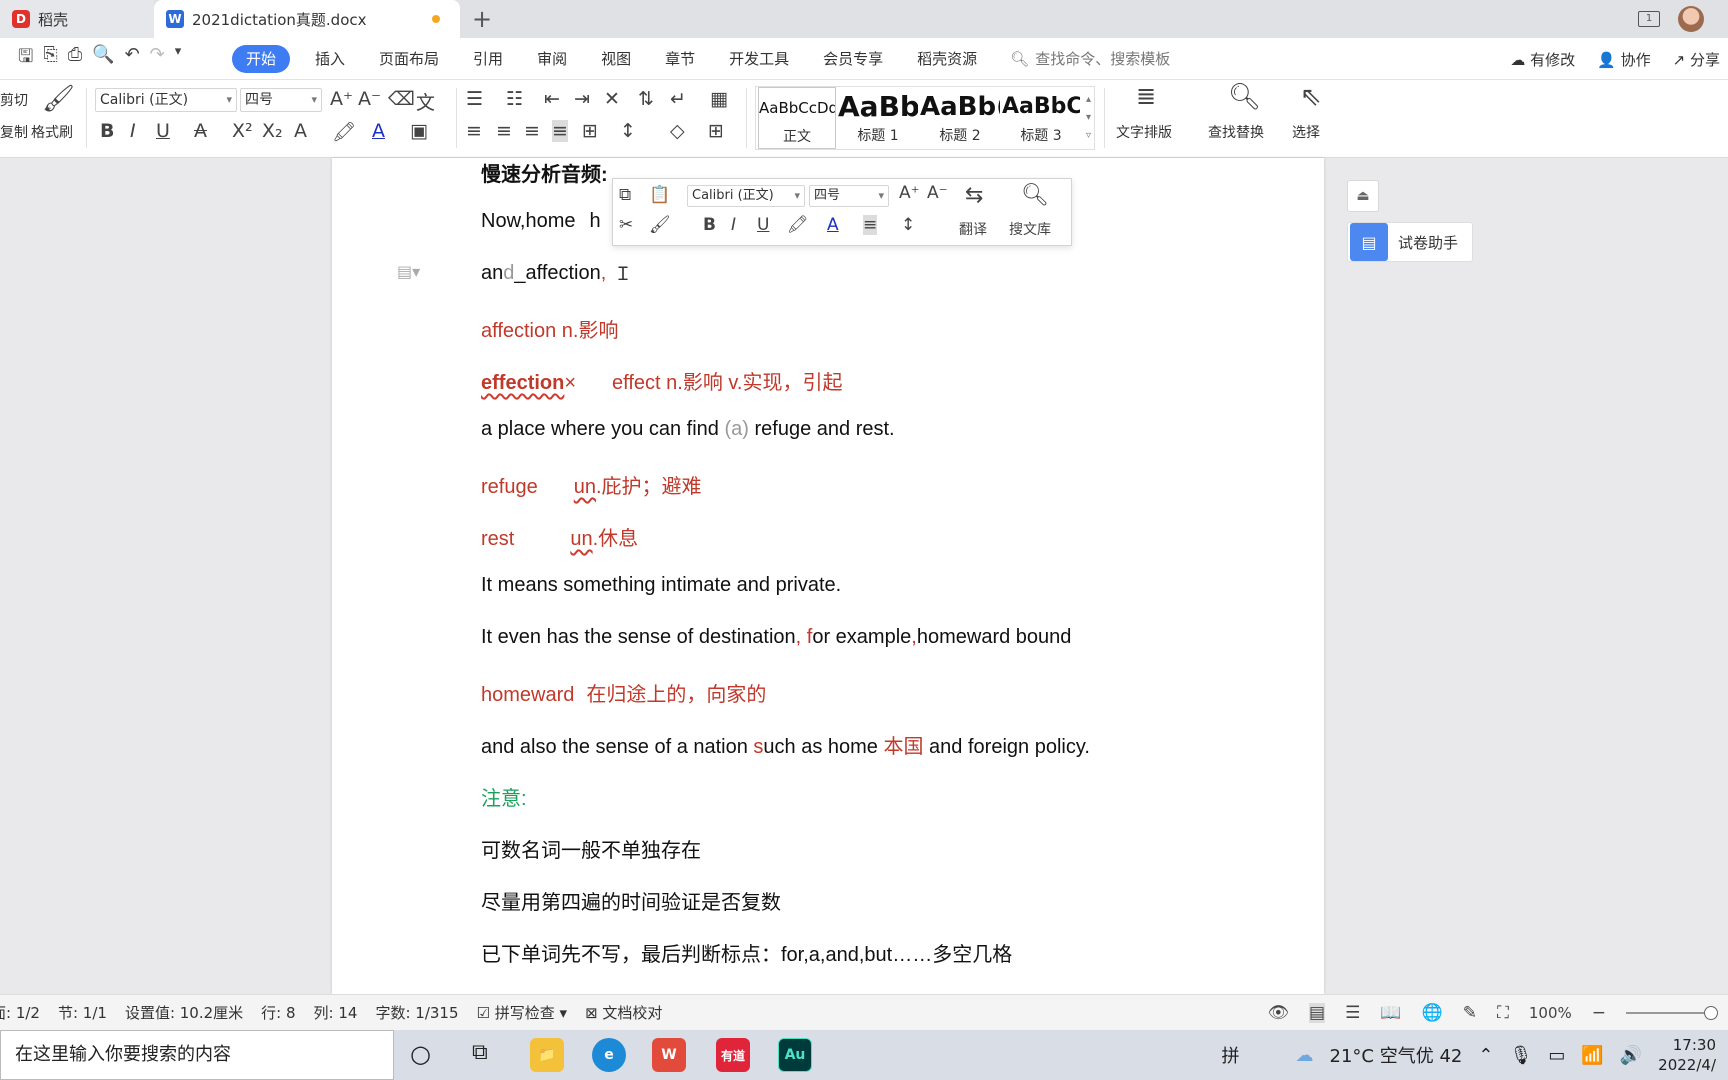 Image resolution: width=1728 pixels, height=1080 pixels. Describe the element at coordinates (420, 1054) in the screenshot. I see `cortana-icon: ○` at that location.